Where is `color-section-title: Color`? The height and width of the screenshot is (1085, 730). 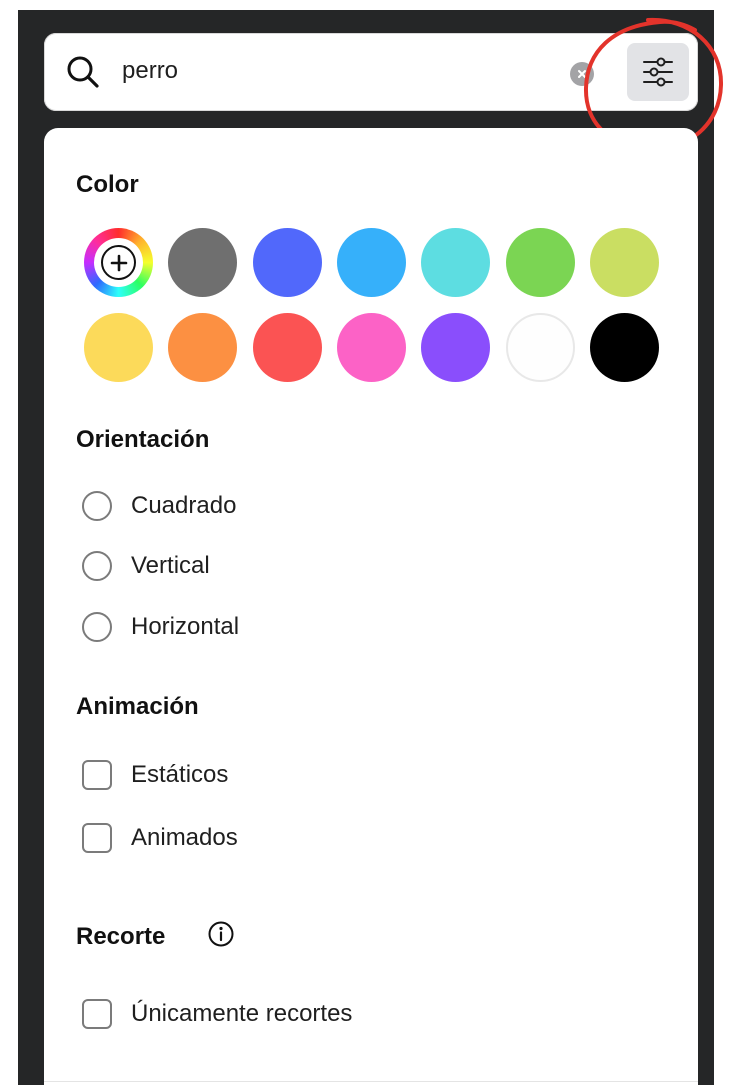 color-section-title: Color is located at coordinates (107, 184).